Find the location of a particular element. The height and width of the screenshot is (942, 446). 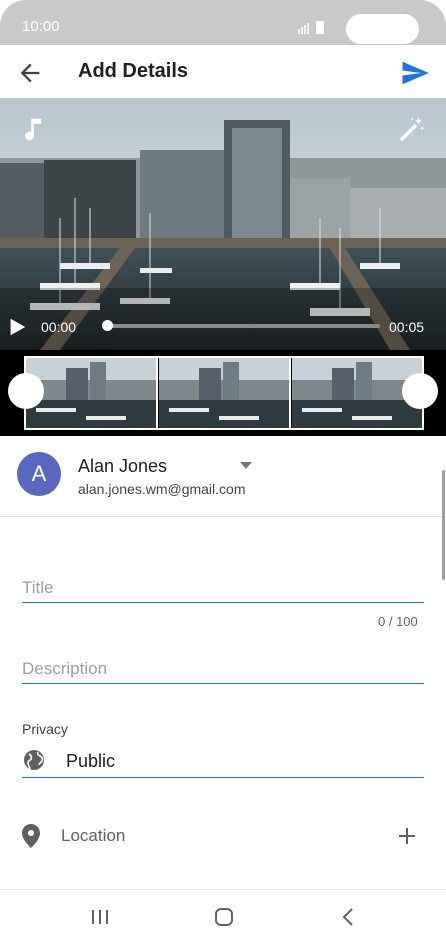

page-title: Add Details is located at coordinates (133, 71).